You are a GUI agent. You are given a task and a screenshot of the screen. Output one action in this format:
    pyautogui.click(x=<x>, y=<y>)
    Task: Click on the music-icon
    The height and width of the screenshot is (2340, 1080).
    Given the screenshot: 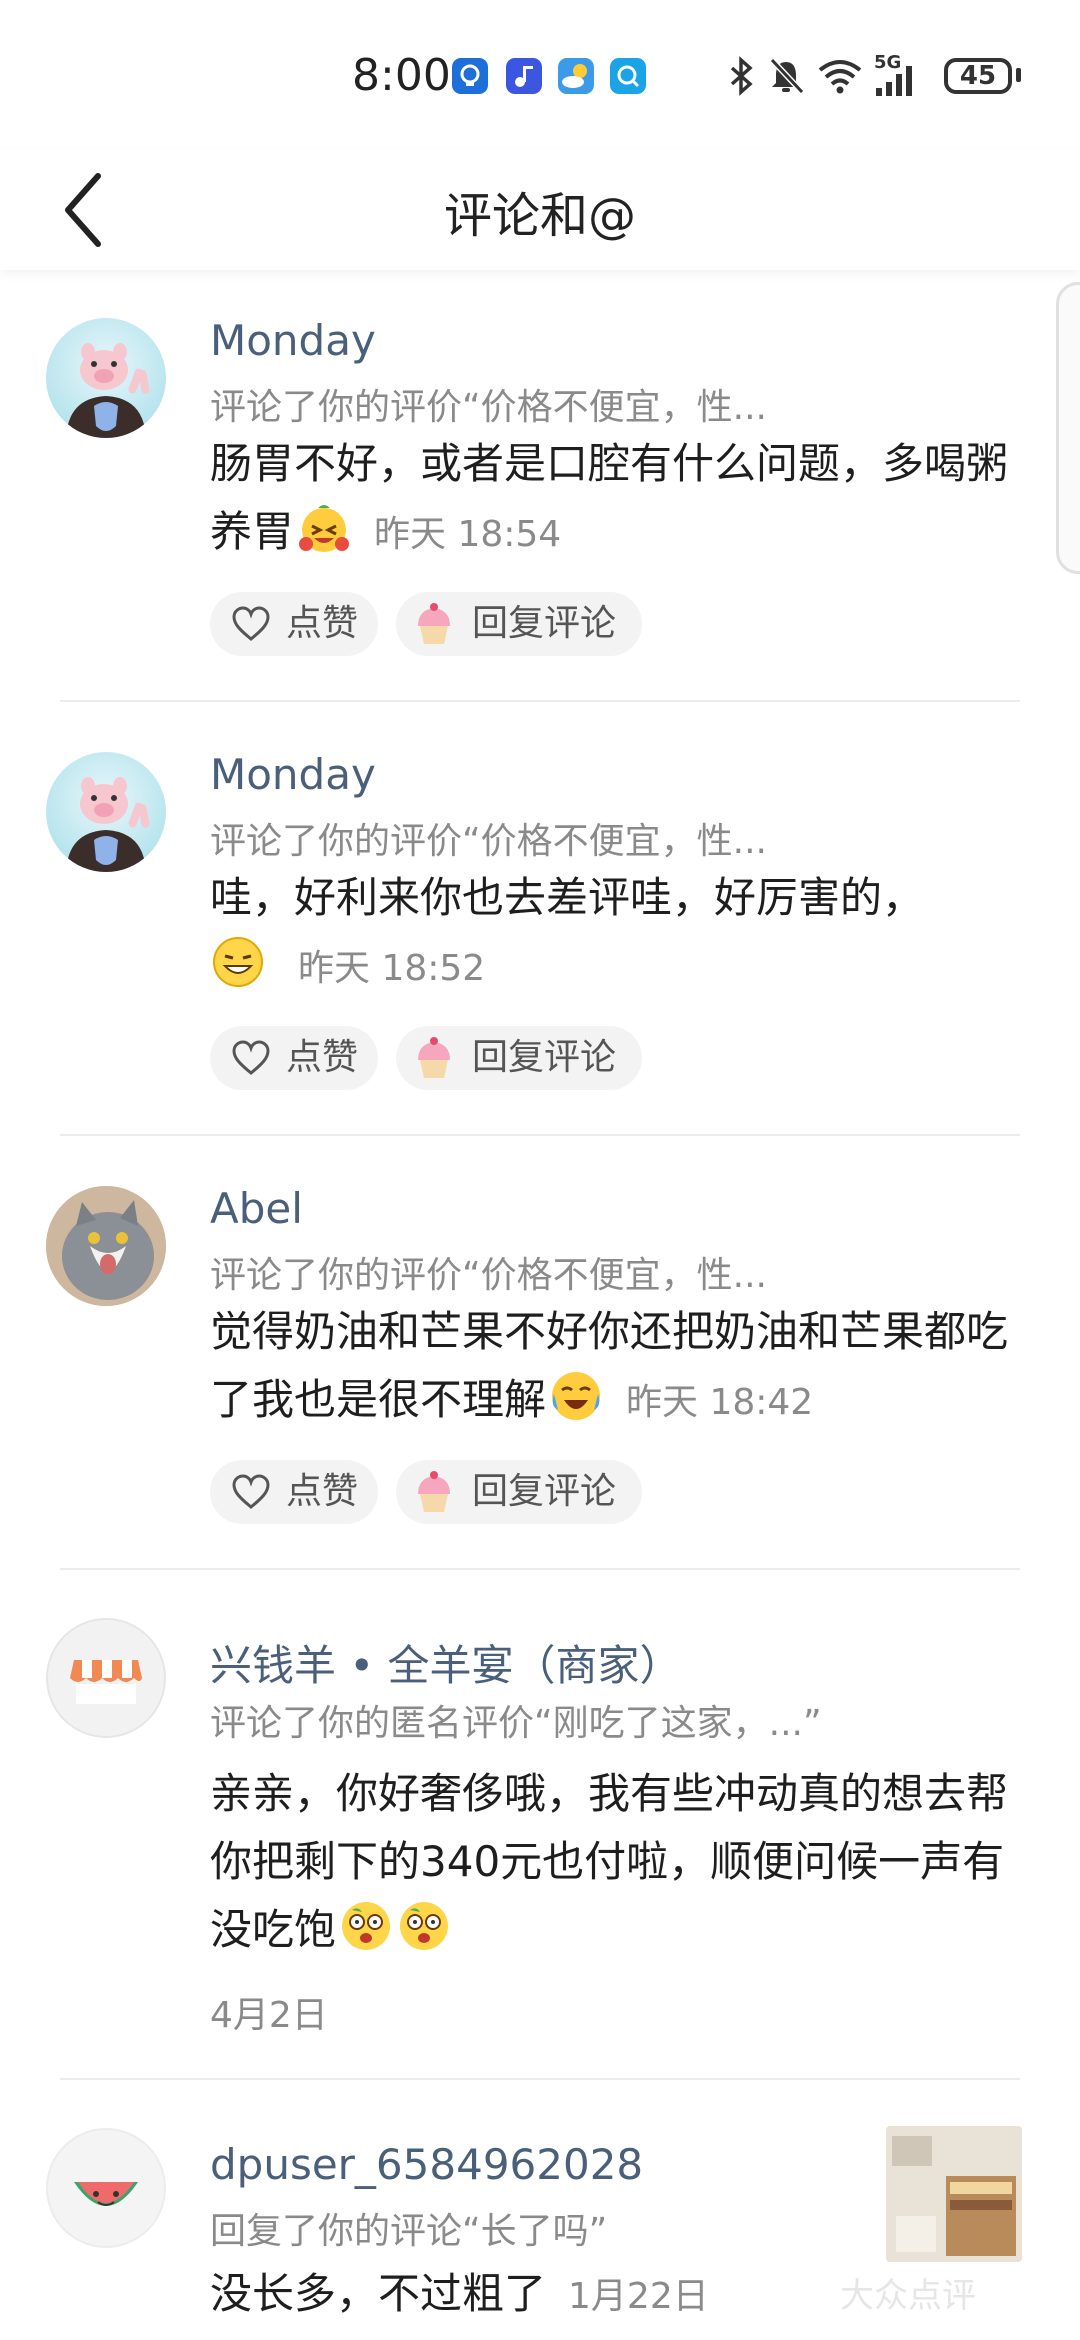 What is the action you would take?
    pyautogui.click(x=524, y=76)
    